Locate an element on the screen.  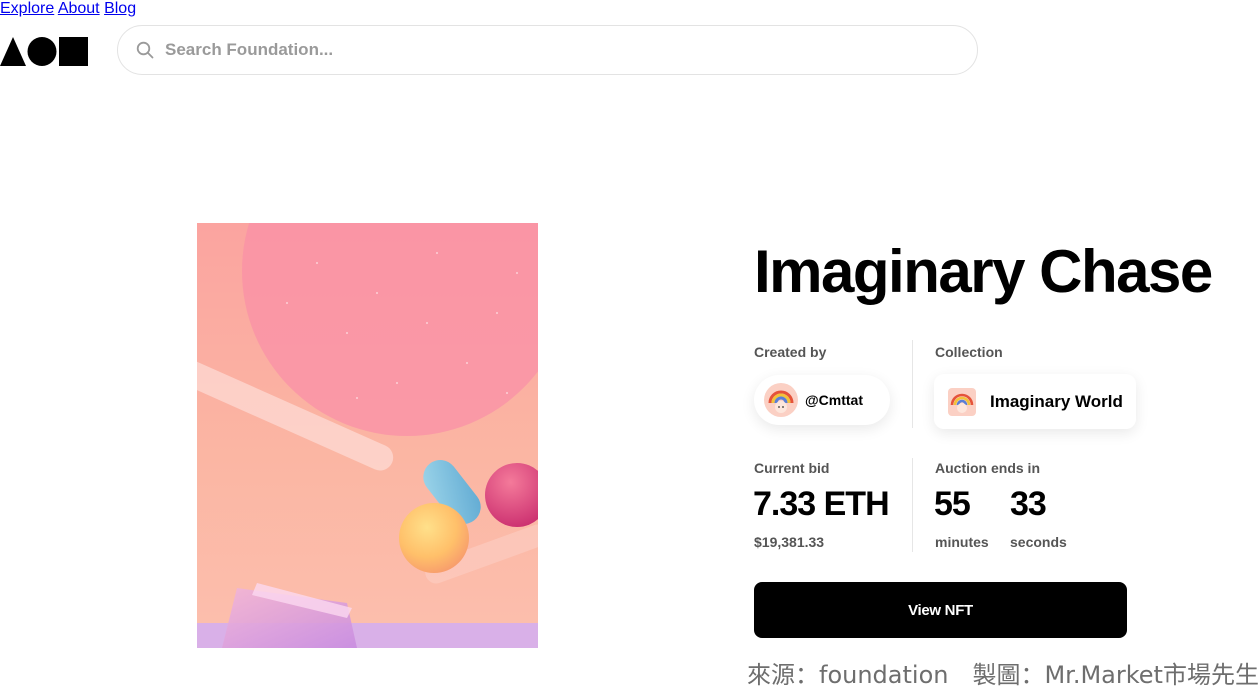
logo-shapes-icon is located at coordinates (44, 51).